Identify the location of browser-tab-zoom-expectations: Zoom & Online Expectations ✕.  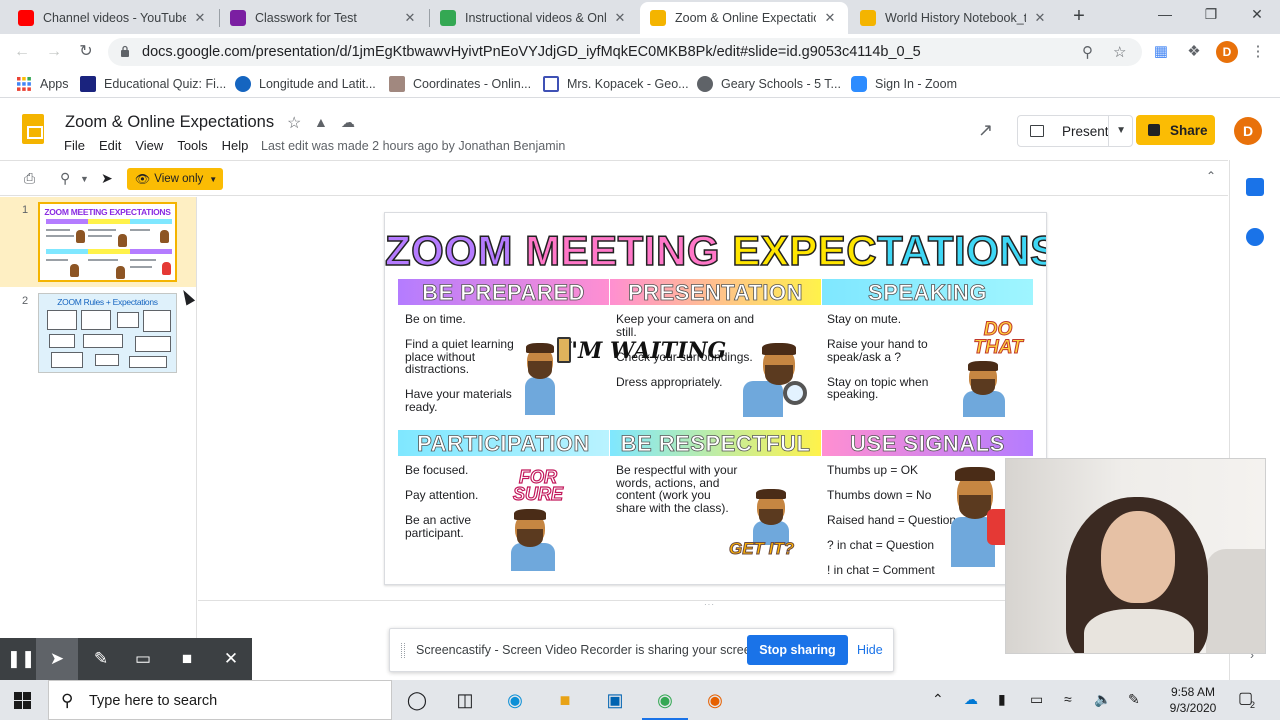
(744, 18).